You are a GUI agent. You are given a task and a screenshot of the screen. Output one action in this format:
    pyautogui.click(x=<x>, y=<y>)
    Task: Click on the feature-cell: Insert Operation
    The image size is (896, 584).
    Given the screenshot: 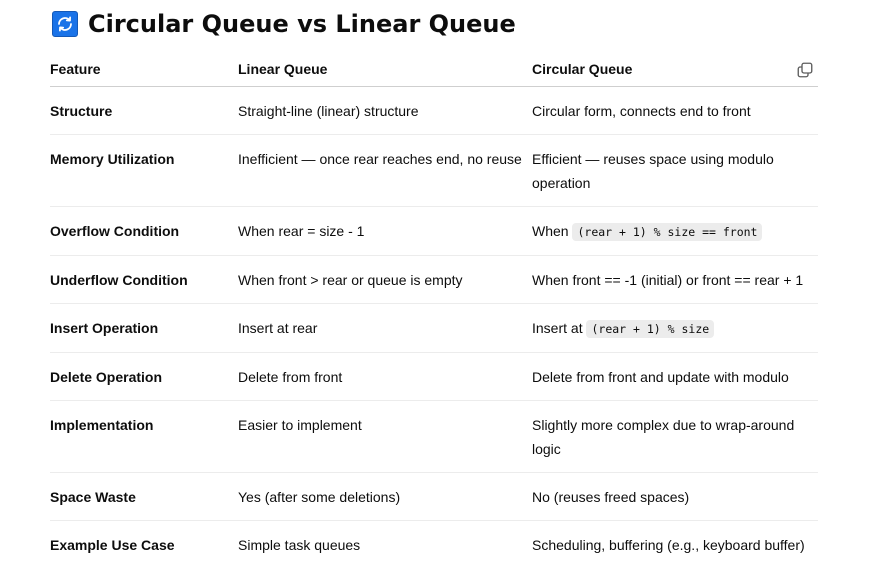 What is the action you would take?
    pyautogui.click(x=144, y=328)
    